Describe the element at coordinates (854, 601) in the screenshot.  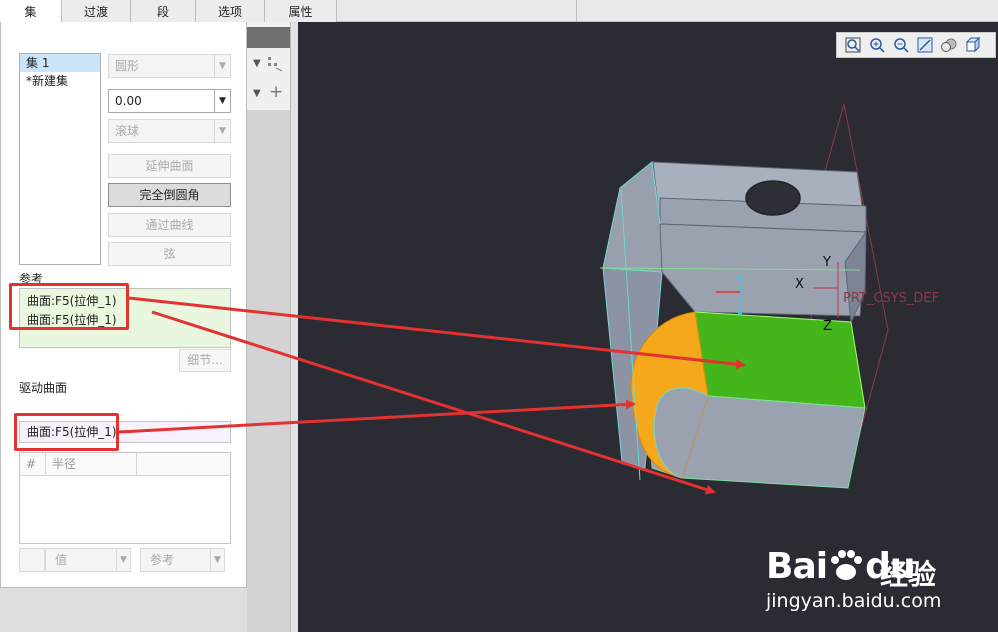
I see `watermark-url: jingyan.baidu.com` at that location.